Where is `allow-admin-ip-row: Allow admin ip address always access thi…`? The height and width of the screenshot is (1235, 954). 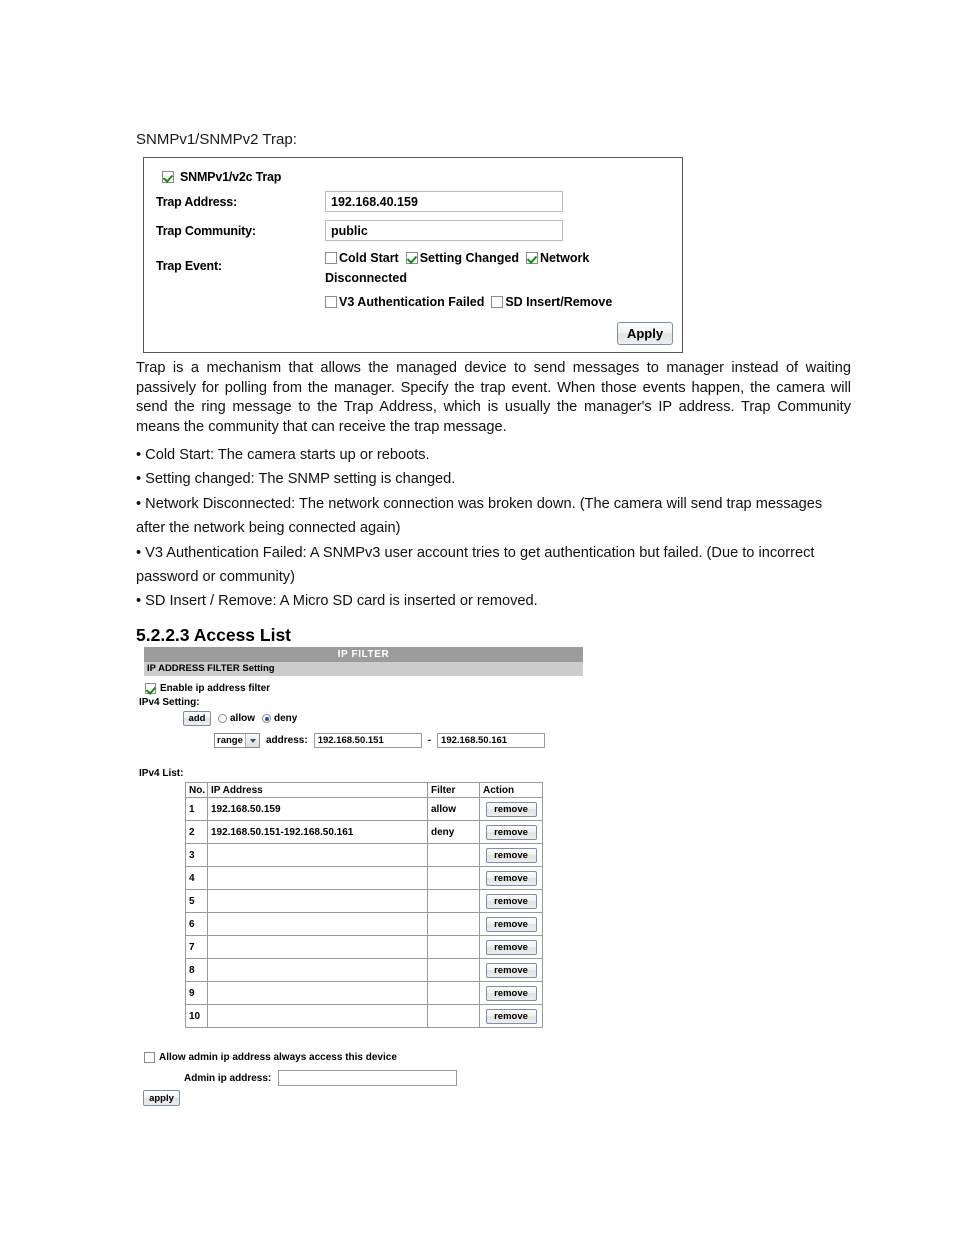 allow-admin-ip-row: Allow admin ip address always access thi… is located at coordinates (270, 1057).